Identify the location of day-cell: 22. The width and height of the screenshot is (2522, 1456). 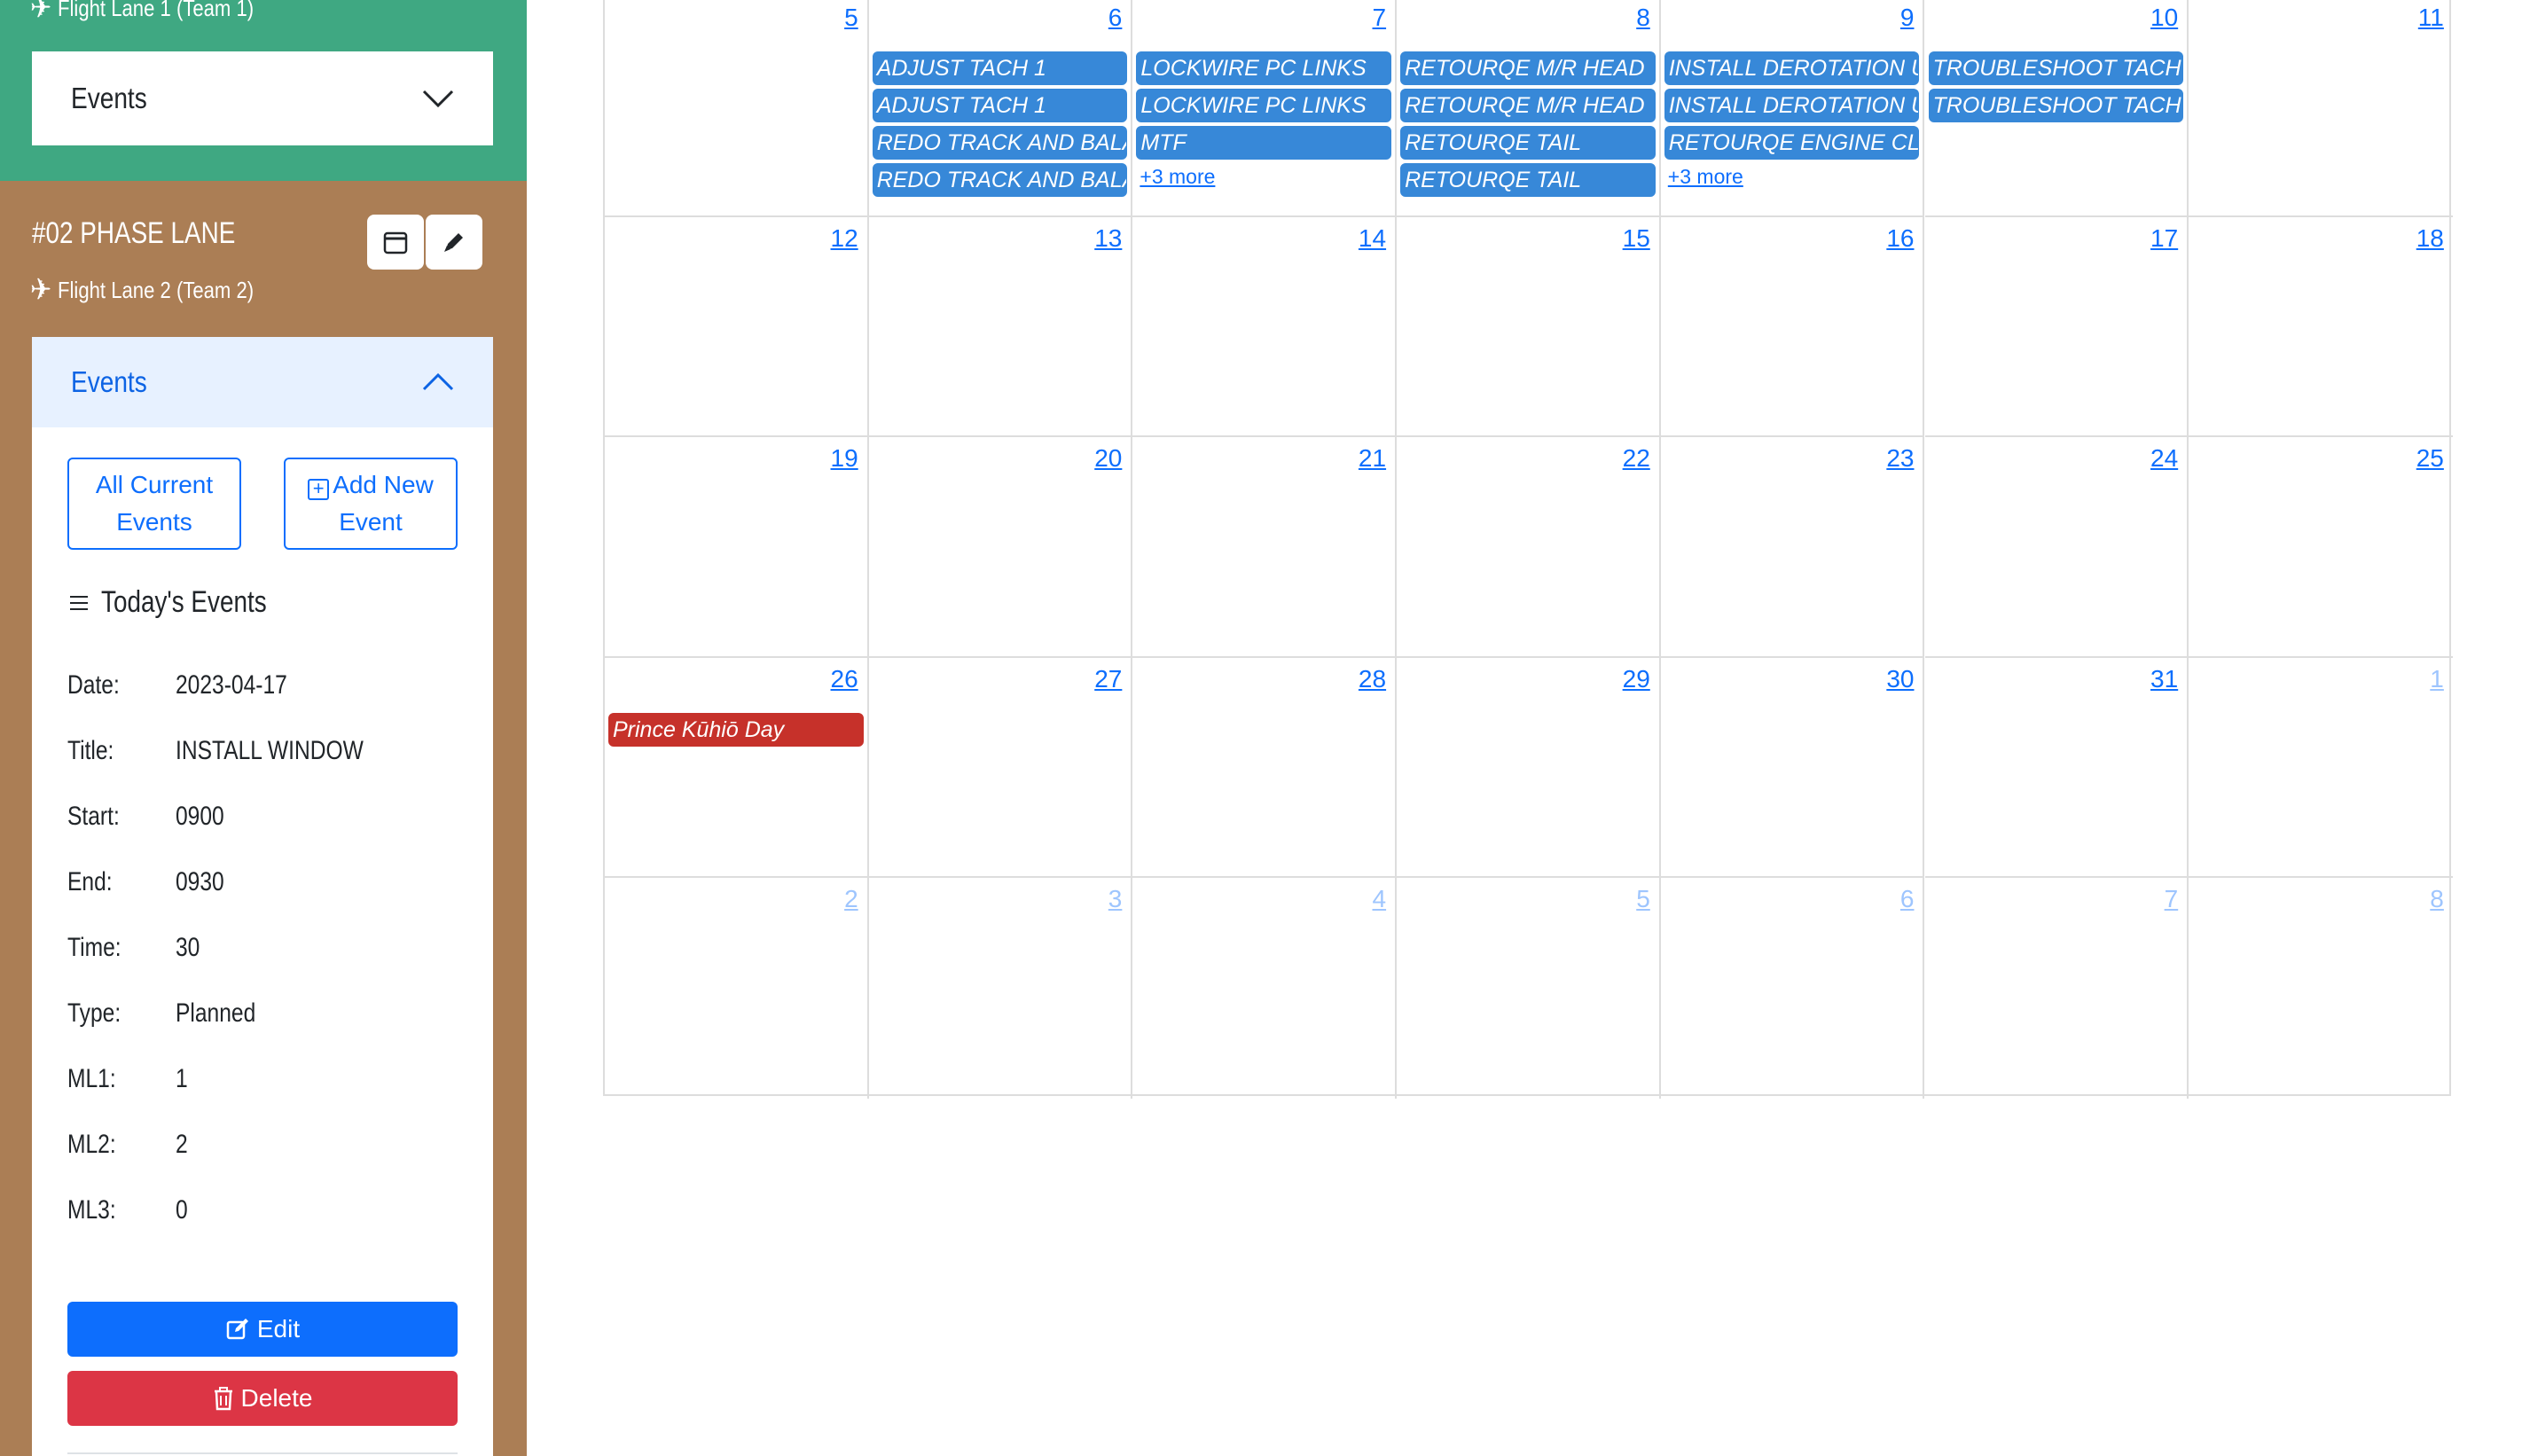
(1529, 547).